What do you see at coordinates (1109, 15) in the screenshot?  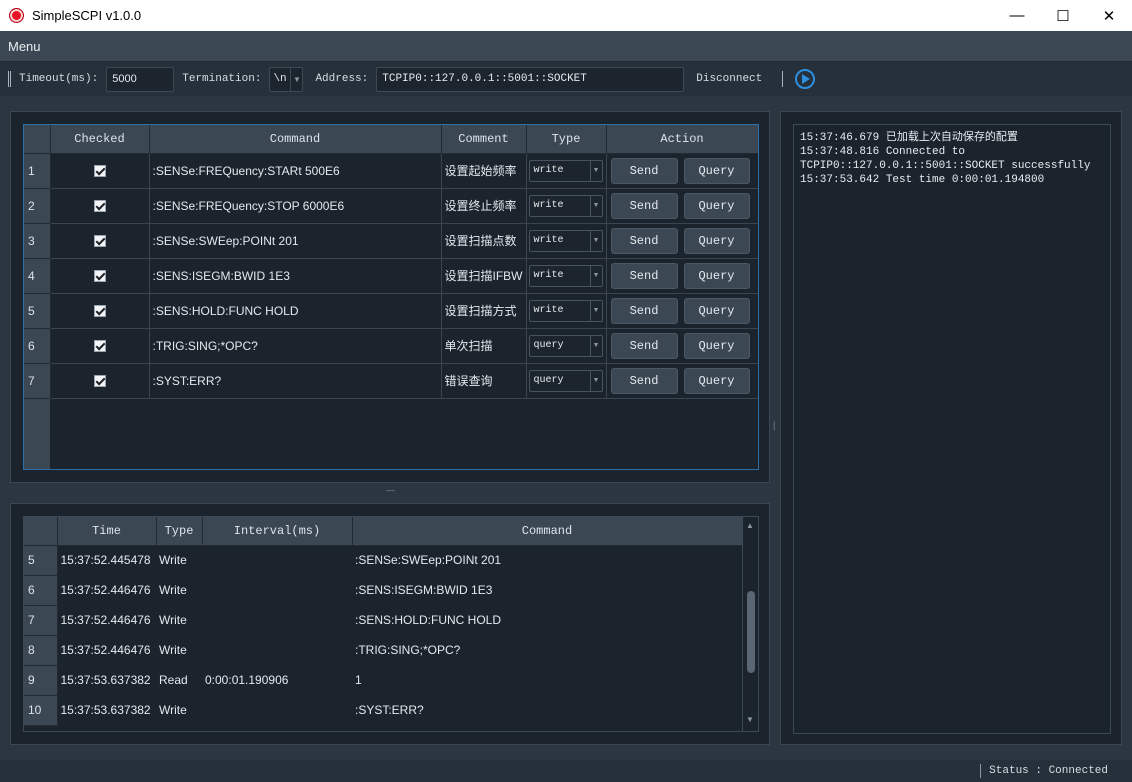 I see `close-button: ✕` at bounding box center [1109, 15].